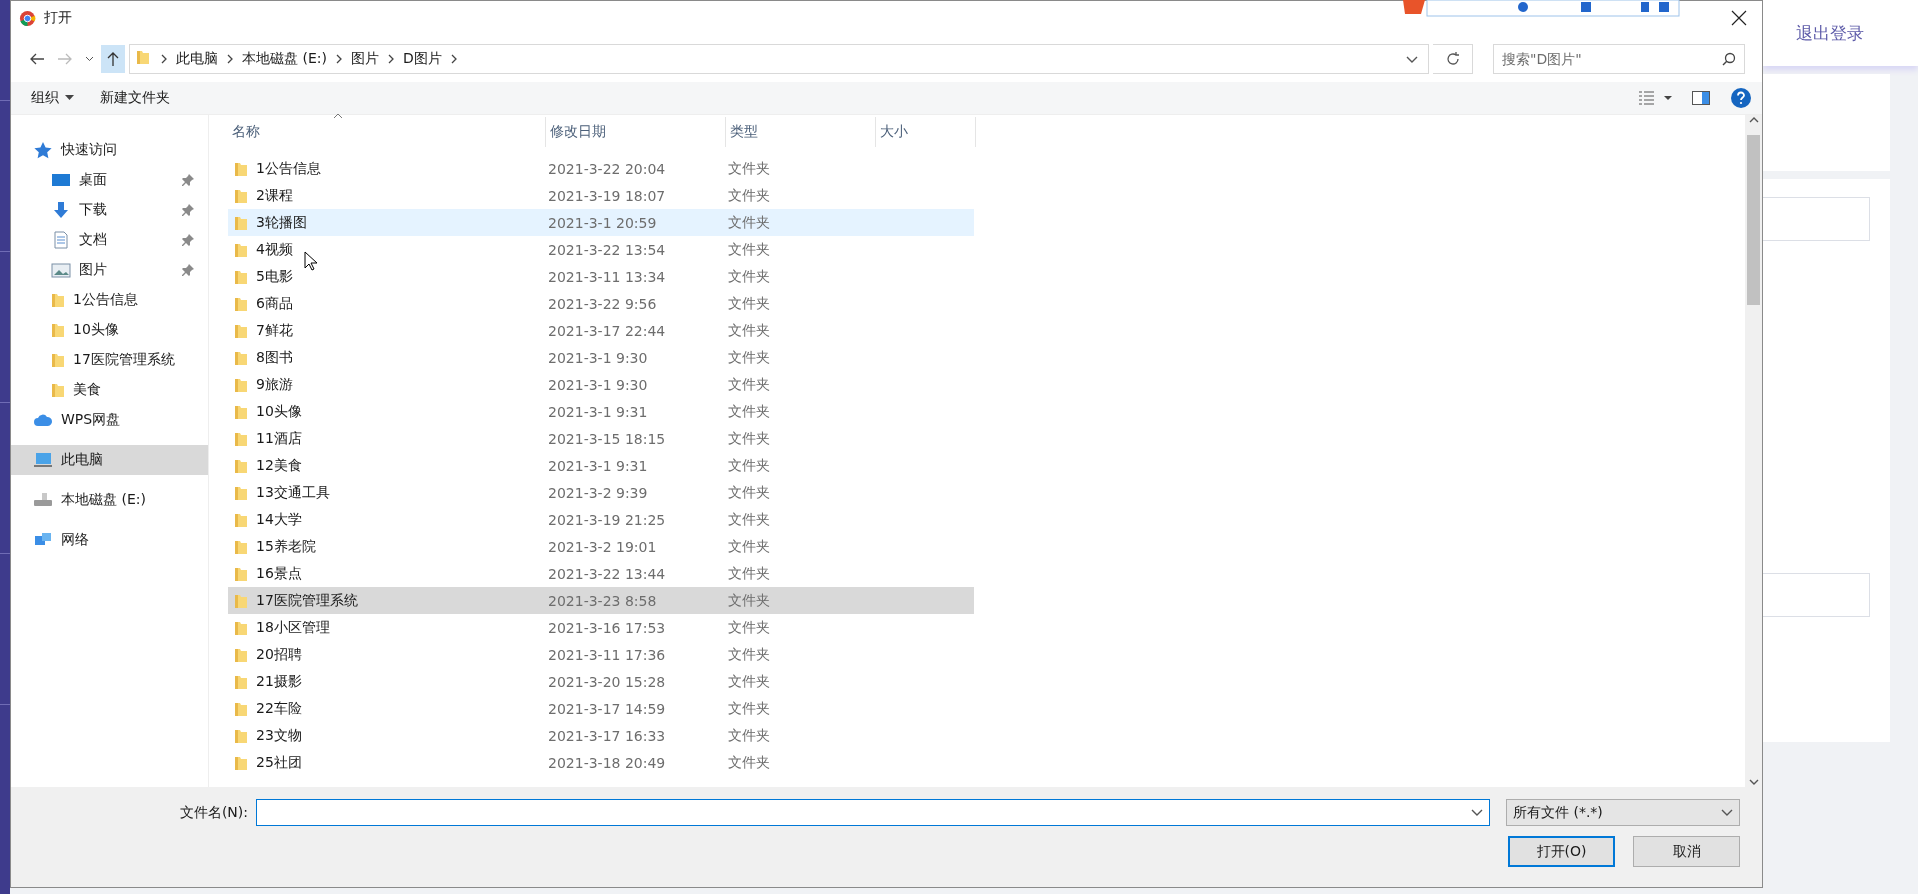 This screenshot has width=1918, height=894. Describe the element at coordinates (873, 812) in the screenshot. I see `filename-field` at that location.